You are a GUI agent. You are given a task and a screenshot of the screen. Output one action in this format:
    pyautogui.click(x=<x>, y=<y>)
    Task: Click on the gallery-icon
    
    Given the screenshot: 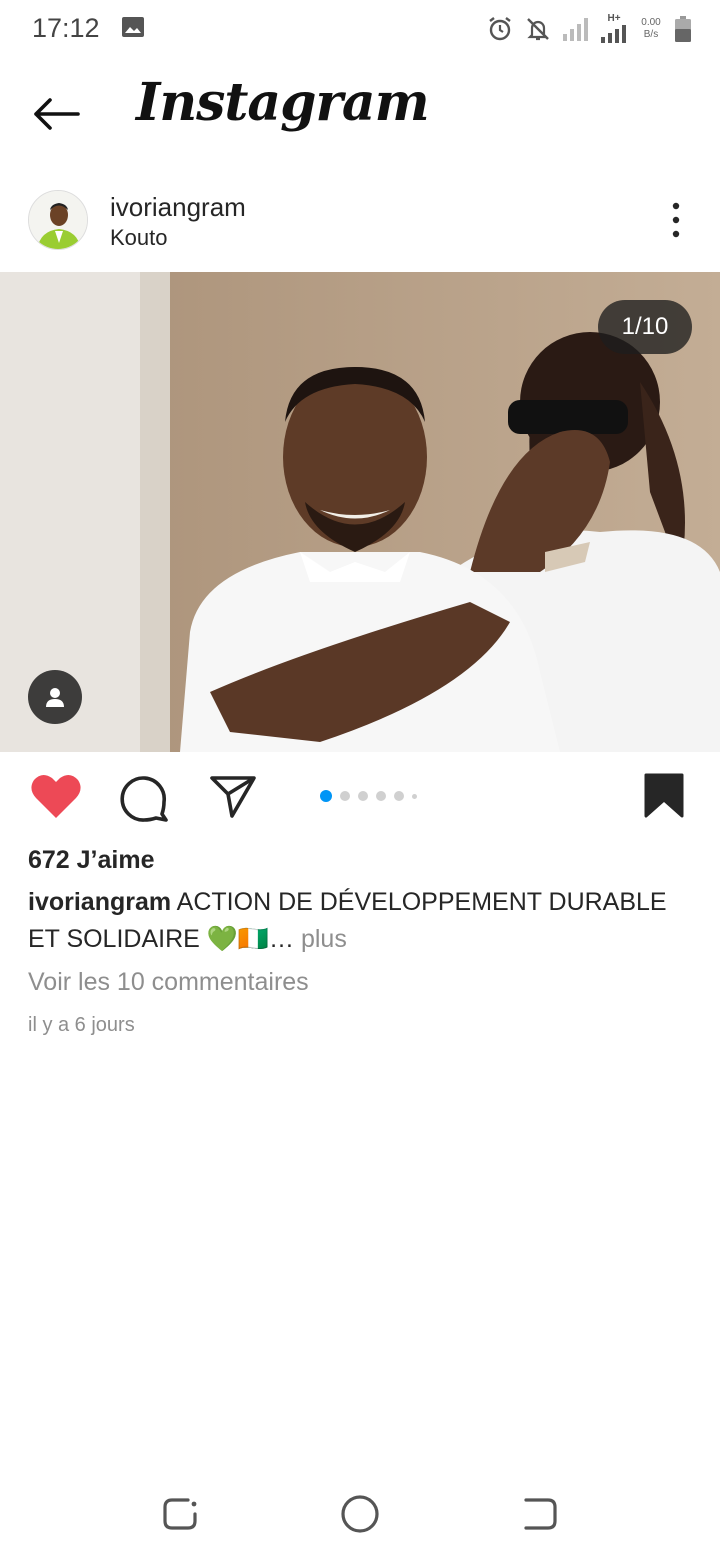 What is the action you would take?
    pyautogui.click(x=133, y=27)
    